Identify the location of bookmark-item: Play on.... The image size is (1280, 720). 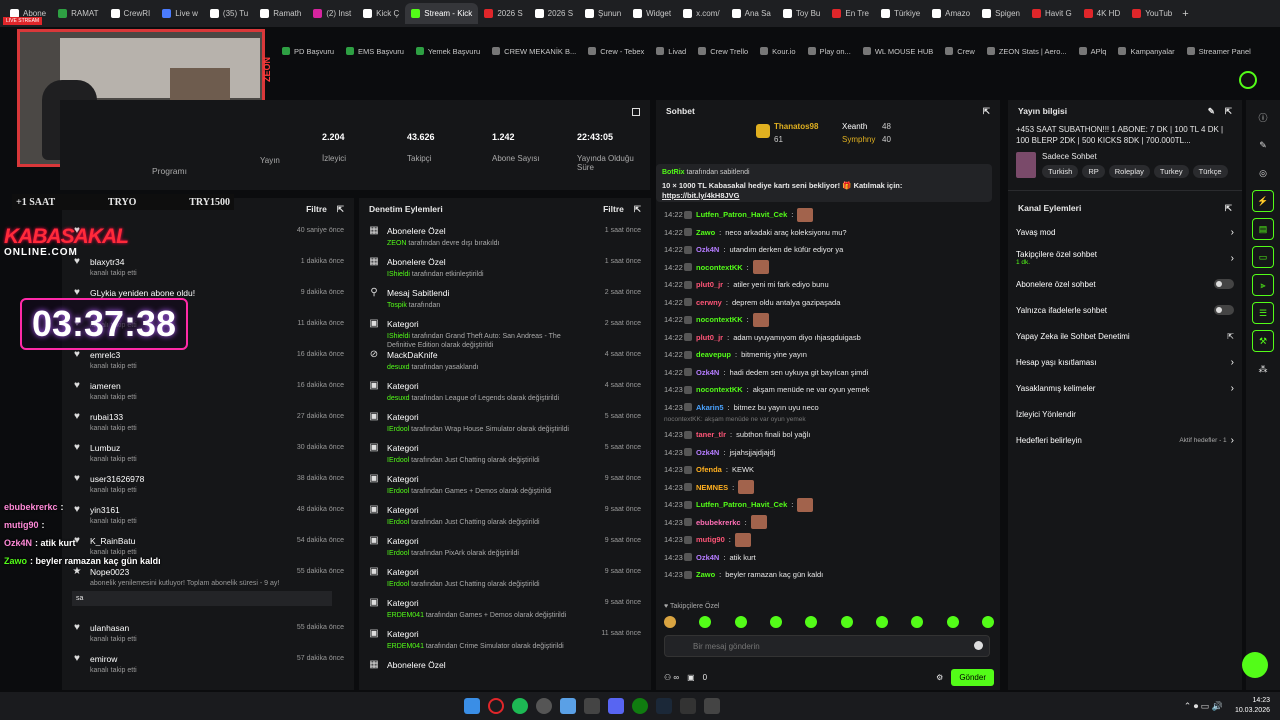
(829, 51).